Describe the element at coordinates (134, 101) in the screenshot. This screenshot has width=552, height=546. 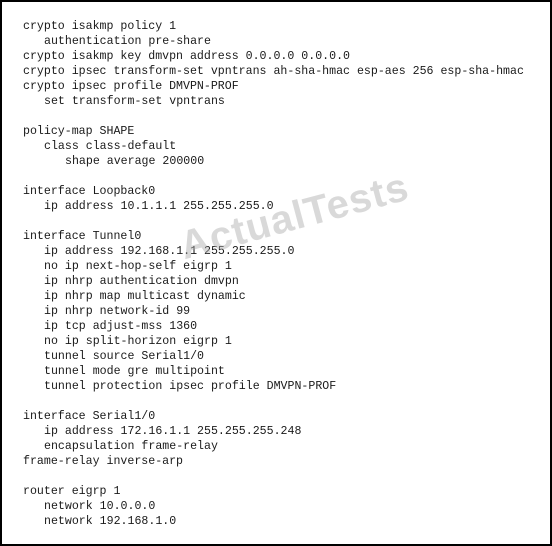
I see `config-line: set transform-set vpntrans` at that location.